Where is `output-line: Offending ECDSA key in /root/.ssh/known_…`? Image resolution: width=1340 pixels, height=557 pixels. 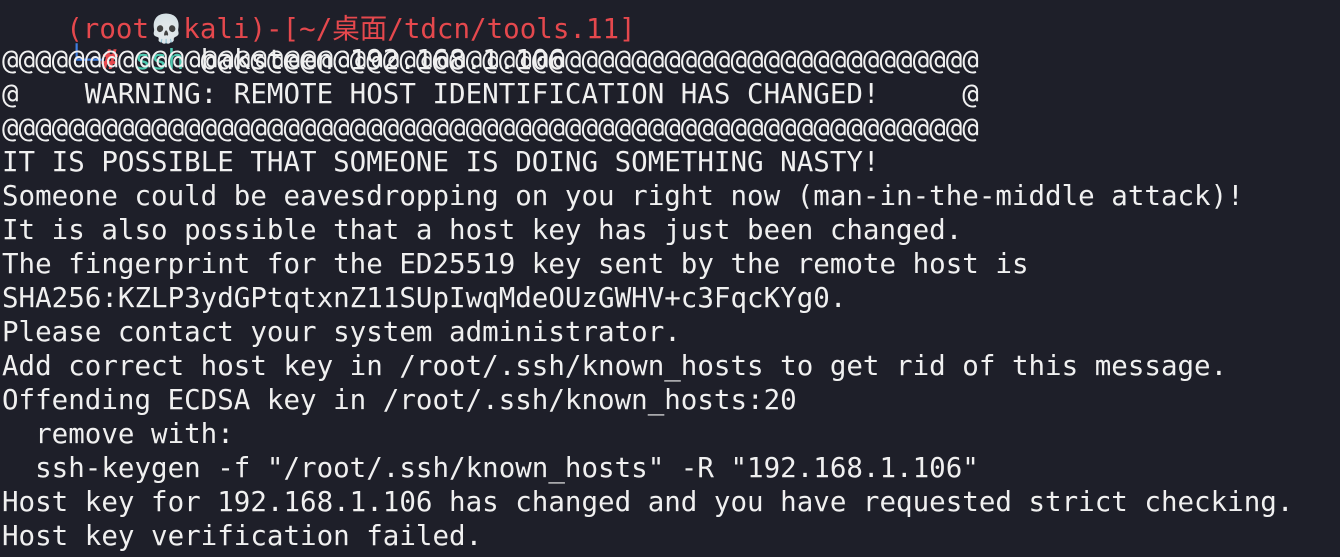
output-line: Offending ECDSA key in /root/.ssh/known_… is located at coordinates (399, 400).